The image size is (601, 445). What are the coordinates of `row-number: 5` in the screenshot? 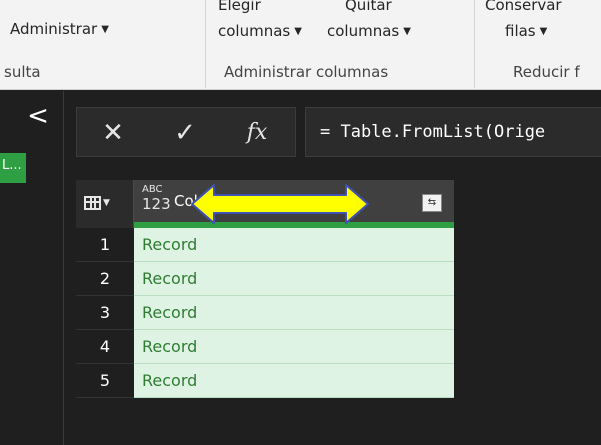 It's located at (105, 381).